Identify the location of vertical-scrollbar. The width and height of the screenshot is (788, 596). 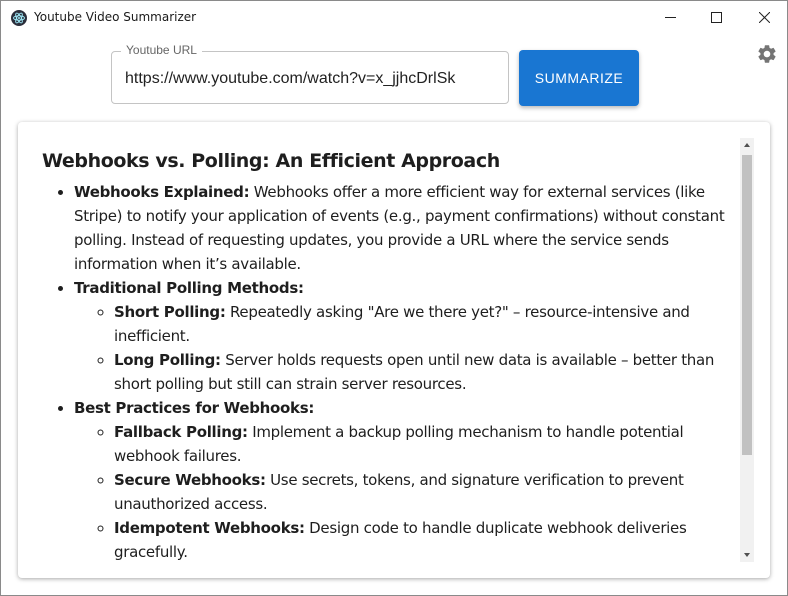
(747, 350).